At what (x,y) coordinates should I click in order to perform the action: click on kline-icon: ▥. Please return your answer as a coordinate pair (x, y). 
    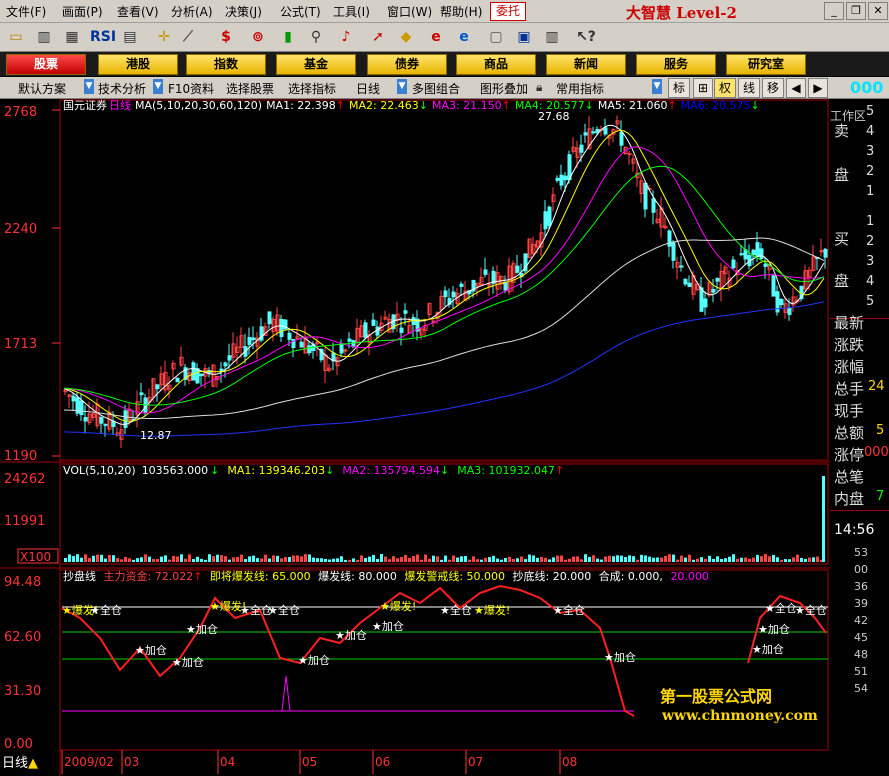
    Looking at the image, I should click on (44, 37).